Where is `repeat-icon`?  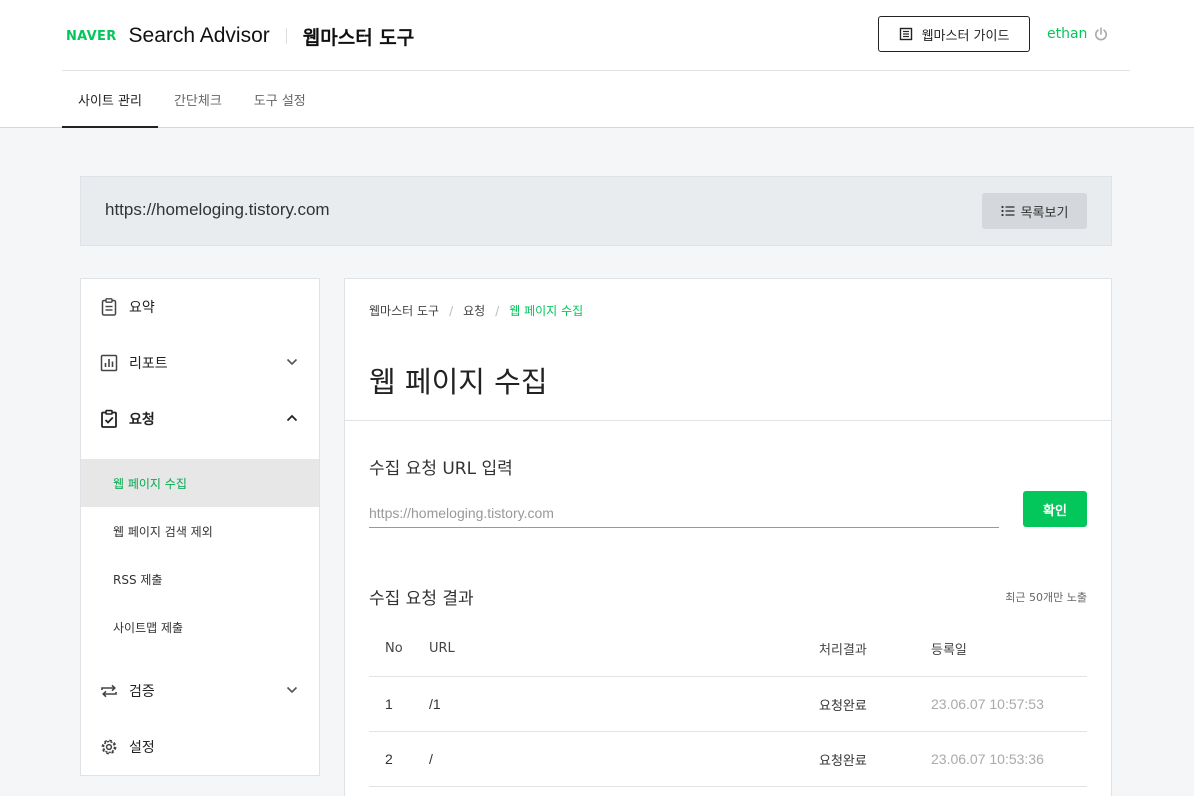 repeat-icon is located at coordinates (109, 691).